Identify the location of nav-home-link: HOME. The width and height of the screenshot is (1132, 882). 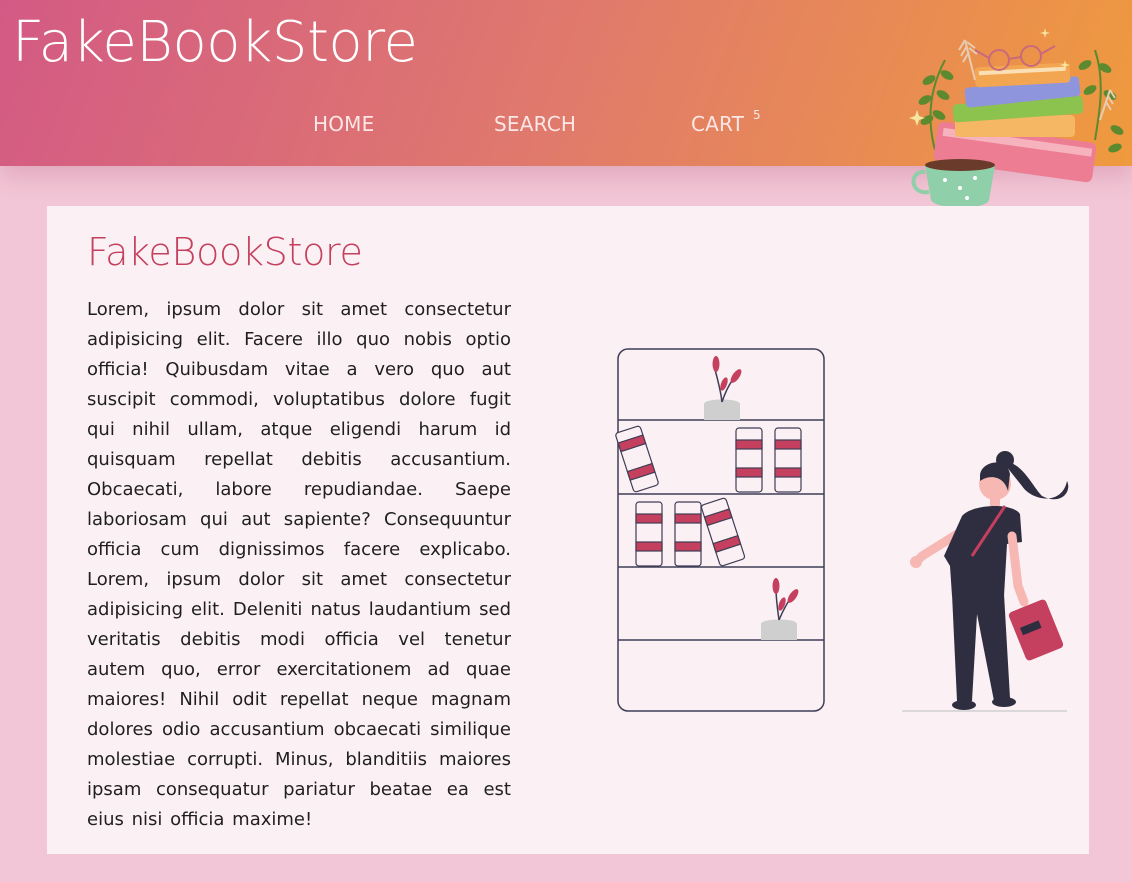
(343, 124).